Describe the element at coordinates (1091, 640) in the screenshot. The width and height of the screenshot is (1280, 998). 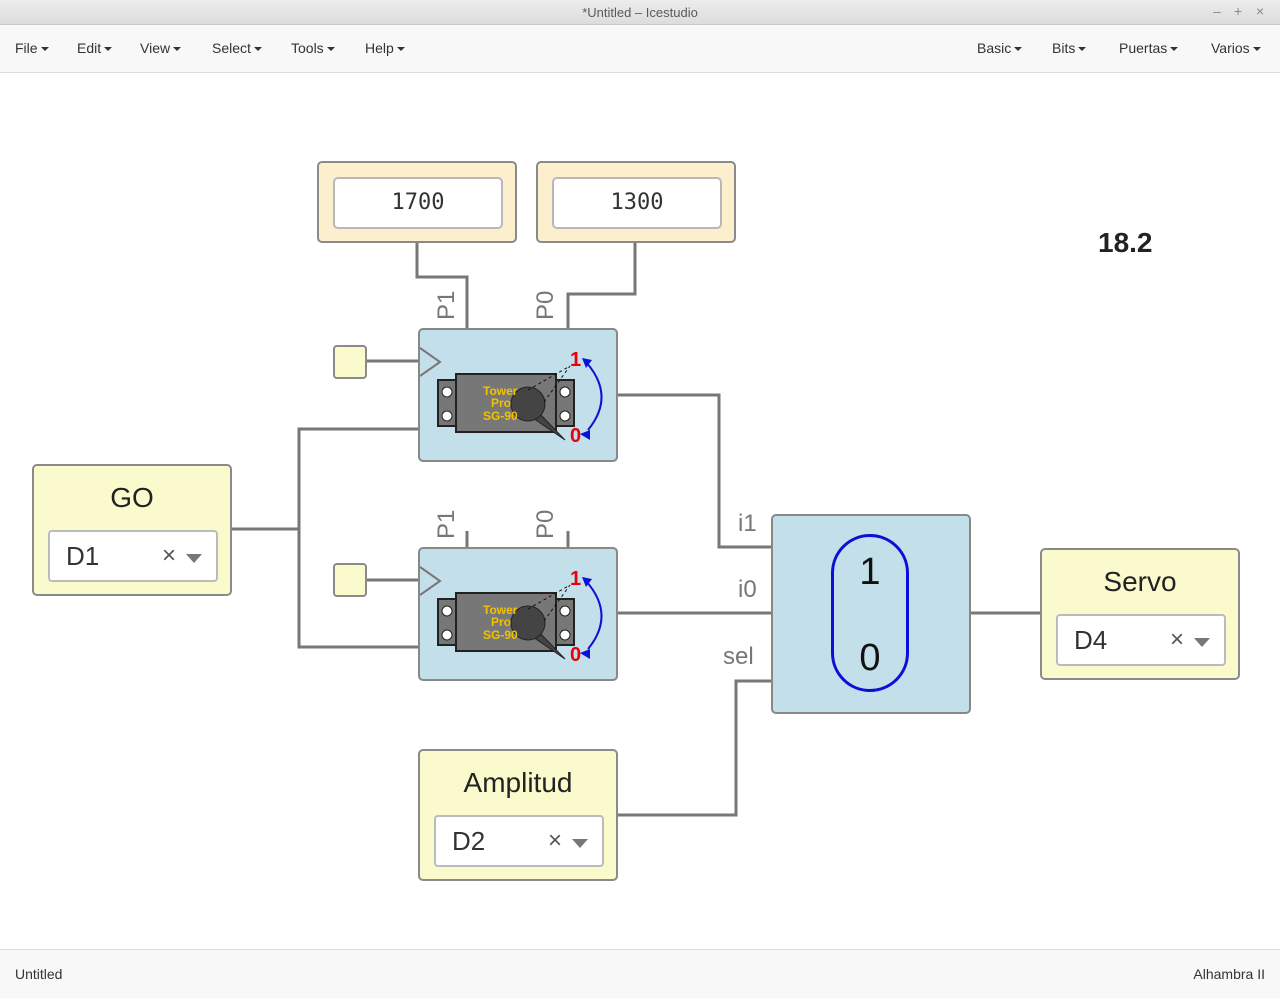
I see `pin-select-value: D4` at that location.